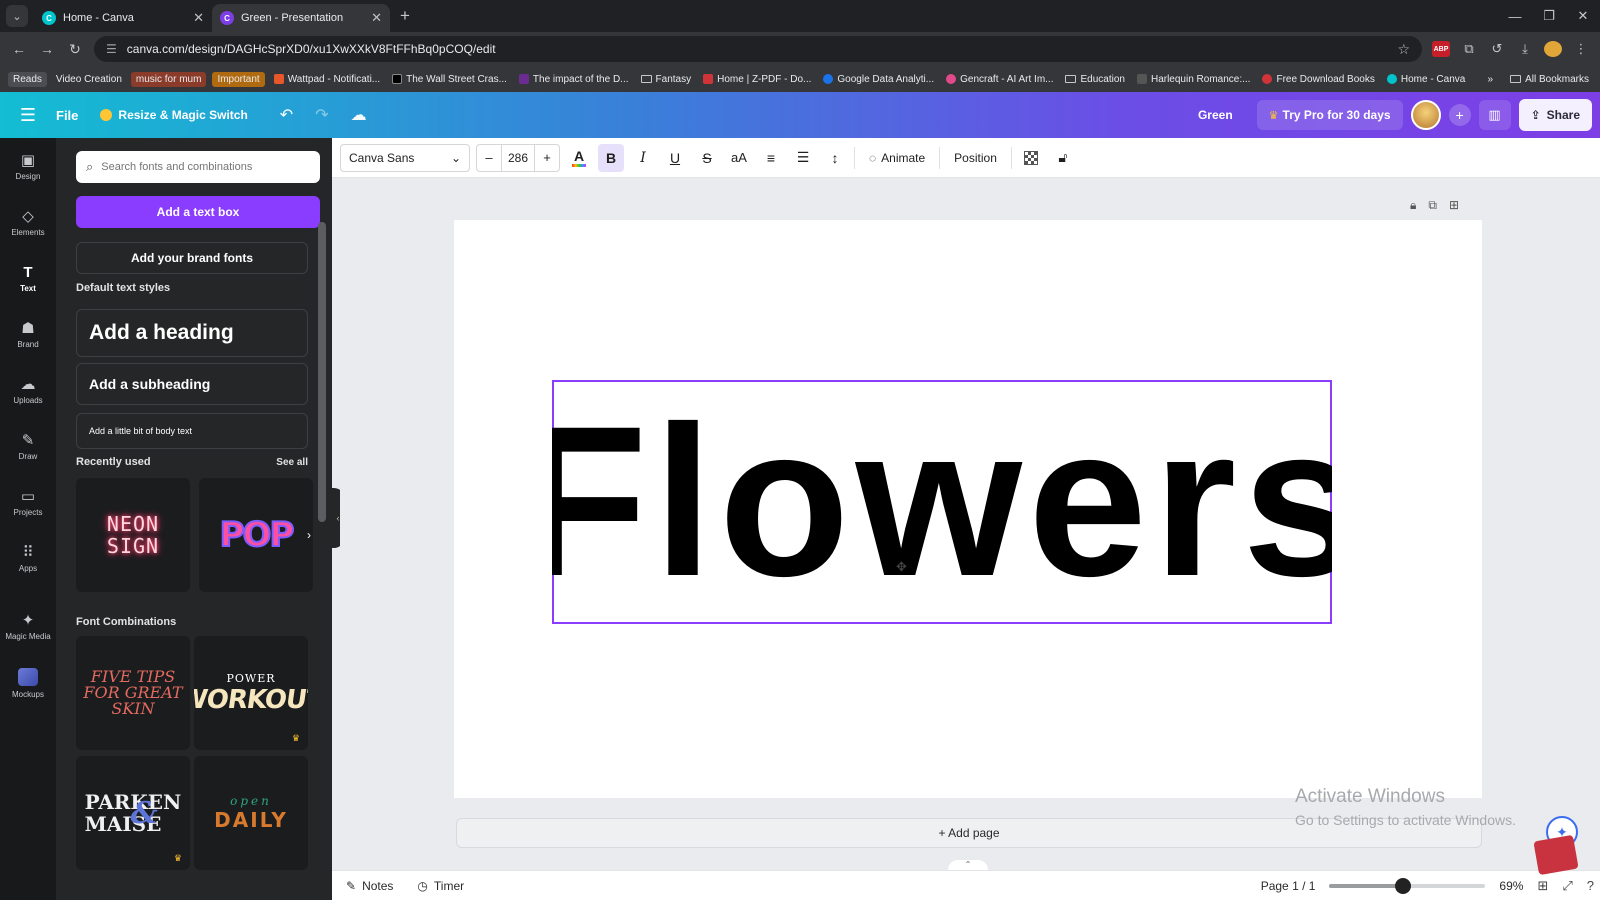 This screenshot has height=900, width=1600. I want to click on new-tab-plus-icon: +, so click(405, 16).